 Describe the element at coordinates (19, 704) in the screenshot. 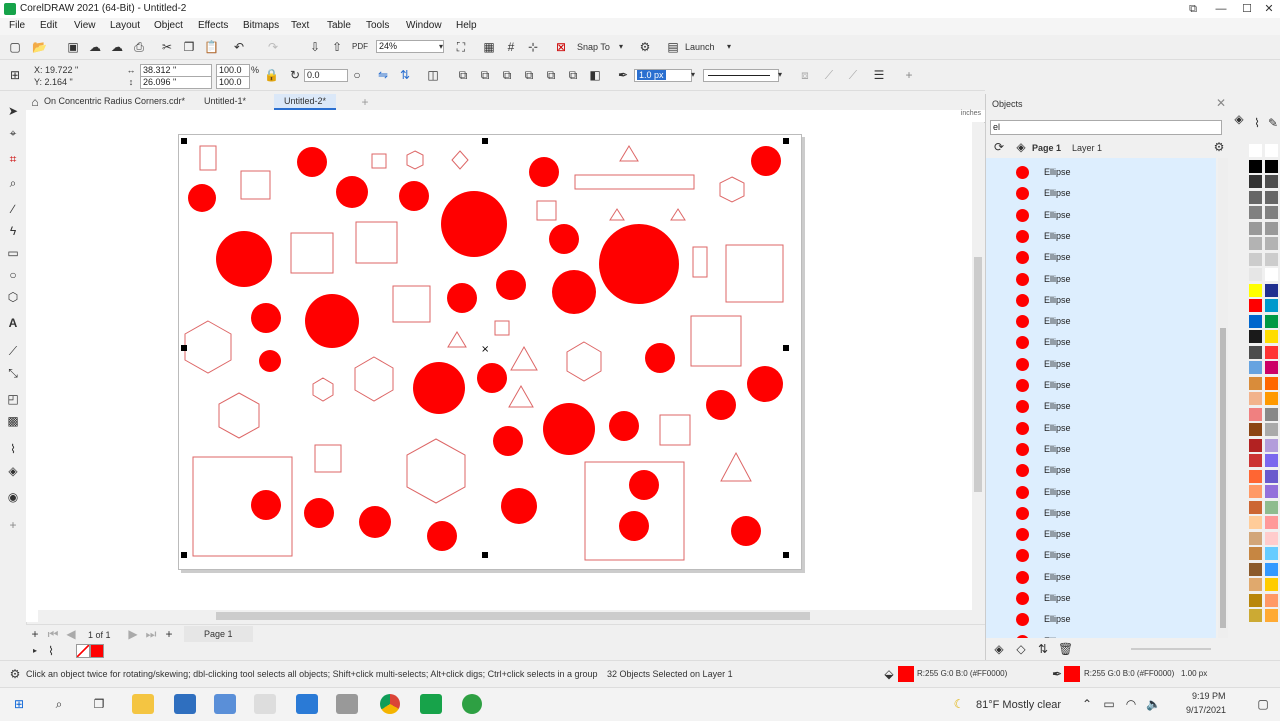

I see `windows-start-icon: ⊞` at that location.